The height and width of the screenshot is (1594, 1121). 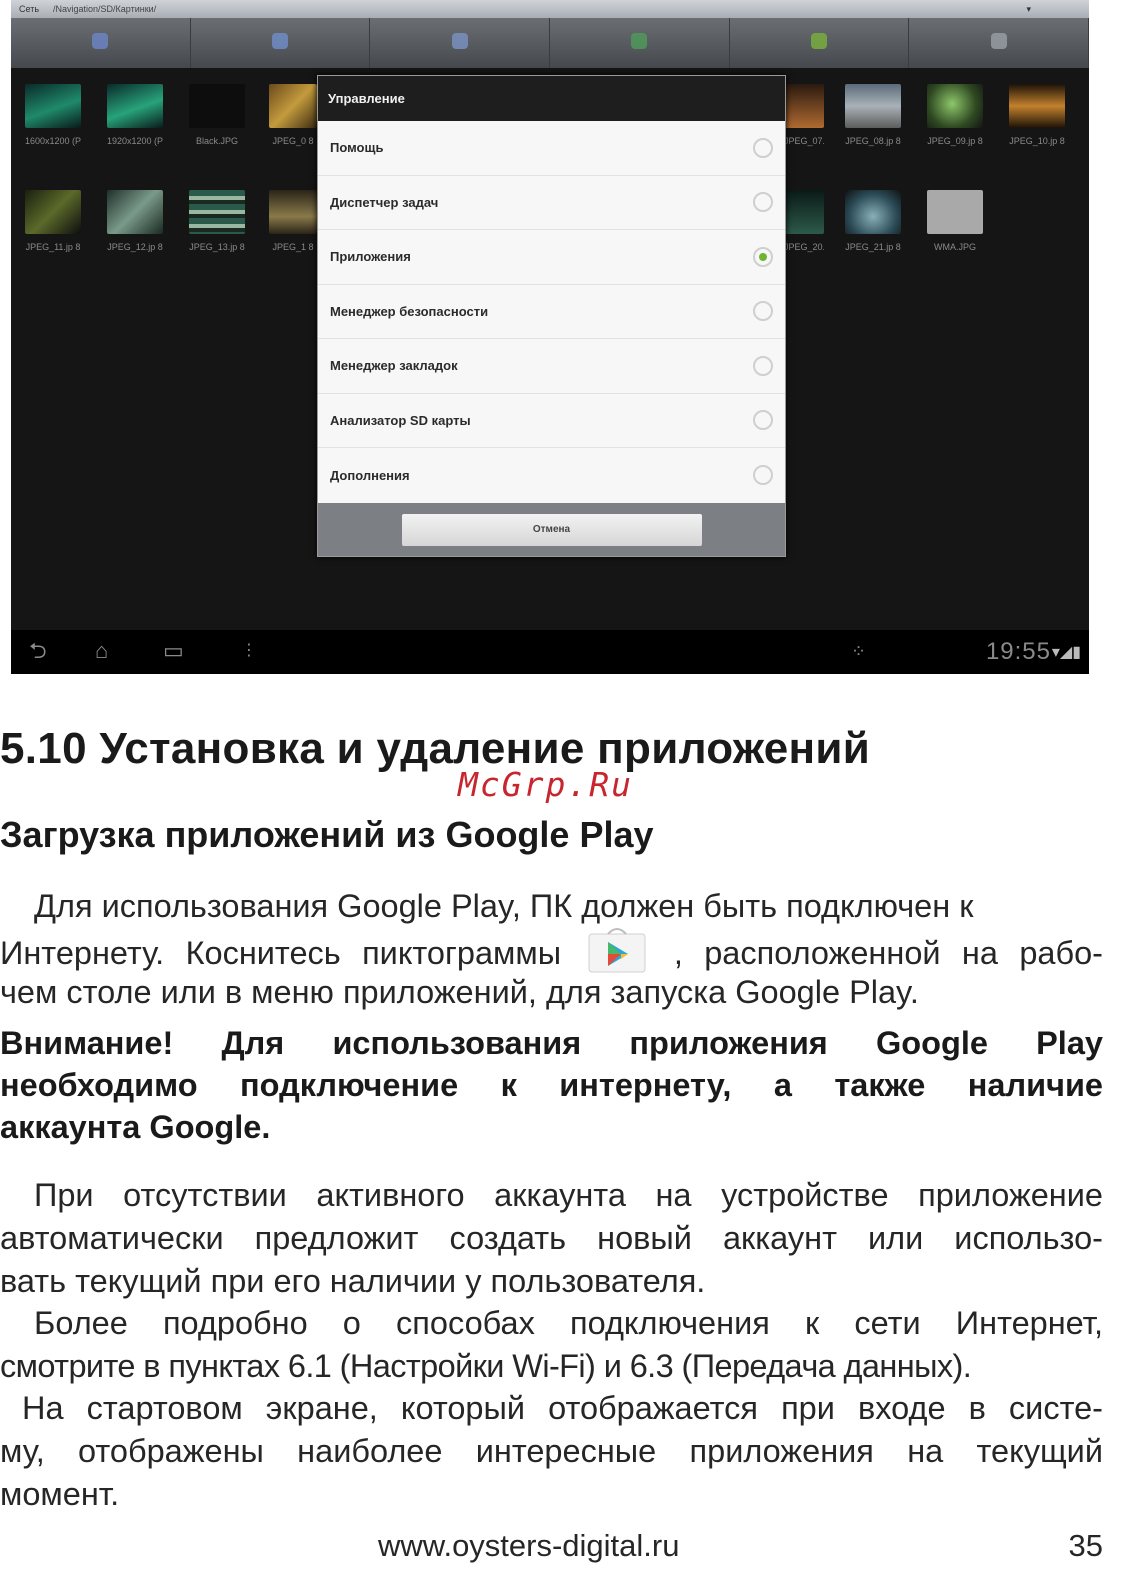 What do you see at coordinates (135, 141) in the screenshot?
I see `thumbnail-caption: 1920x1200 (PS)` at bounding box center [135, 141].